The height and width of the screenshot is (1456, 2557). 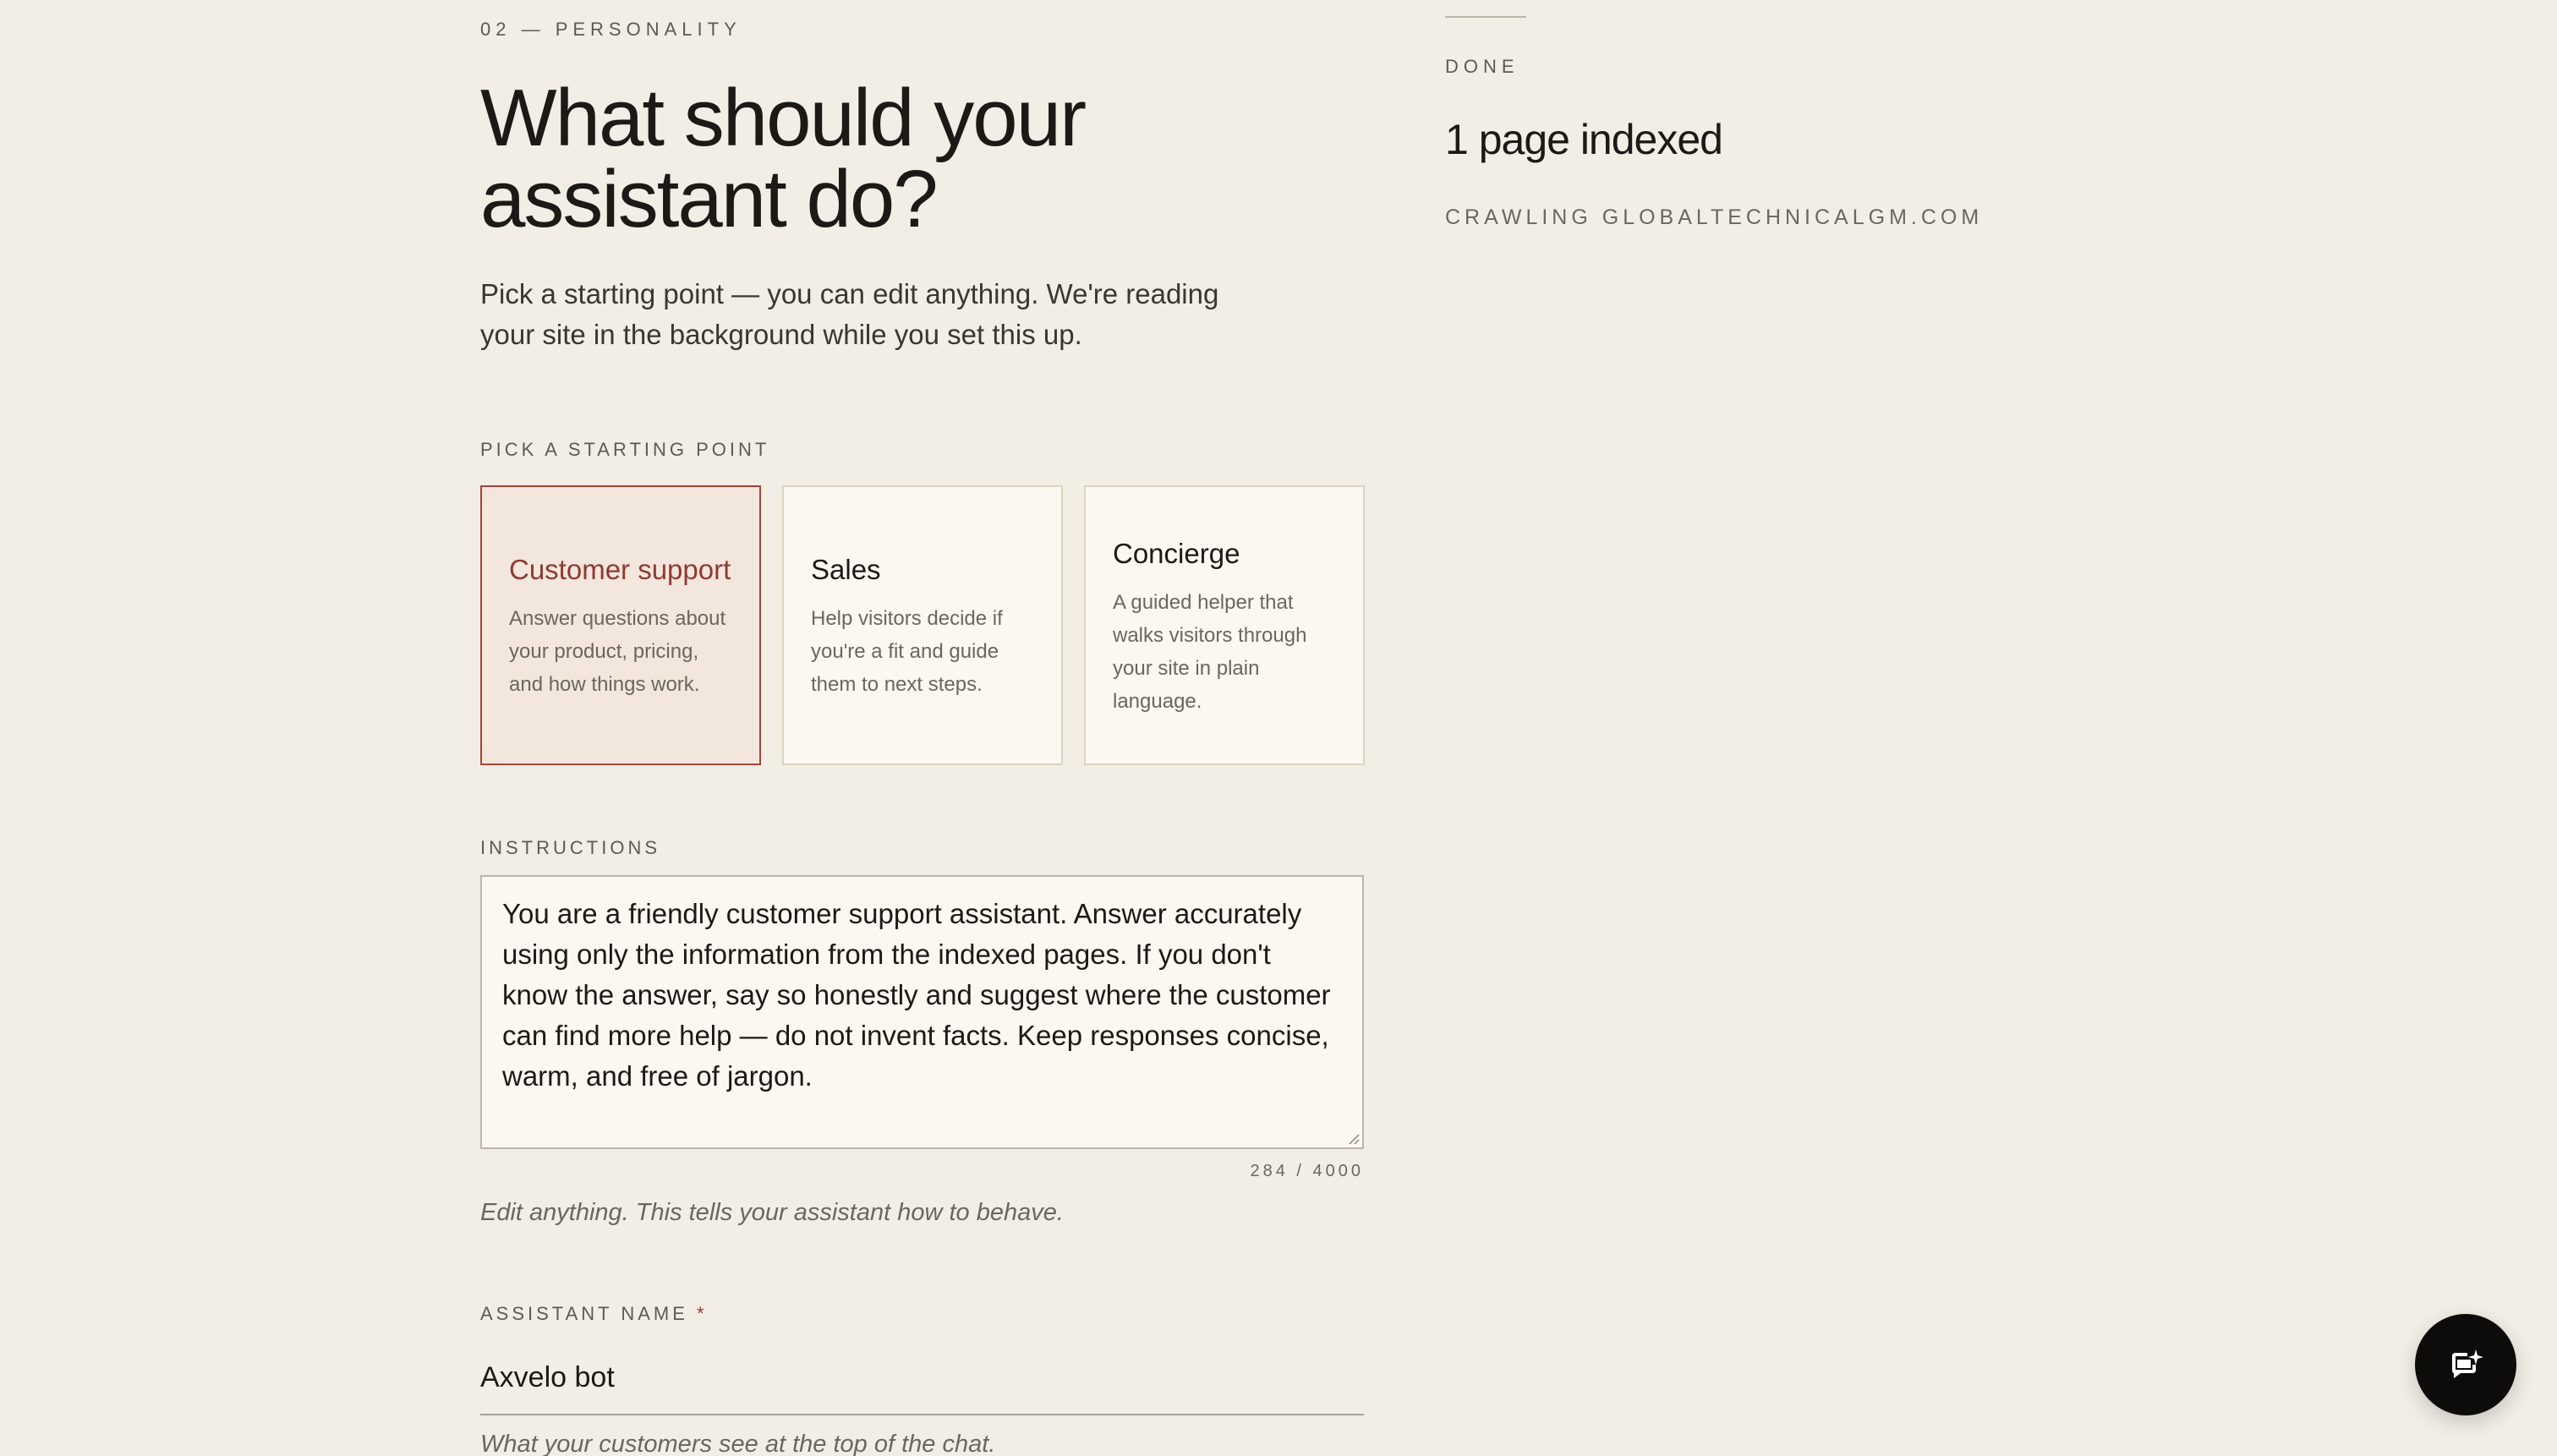 What do you see at coordinates (846, 570) in the screenshot?
I see `card-title: Sales` at bounding box center [846, 570].